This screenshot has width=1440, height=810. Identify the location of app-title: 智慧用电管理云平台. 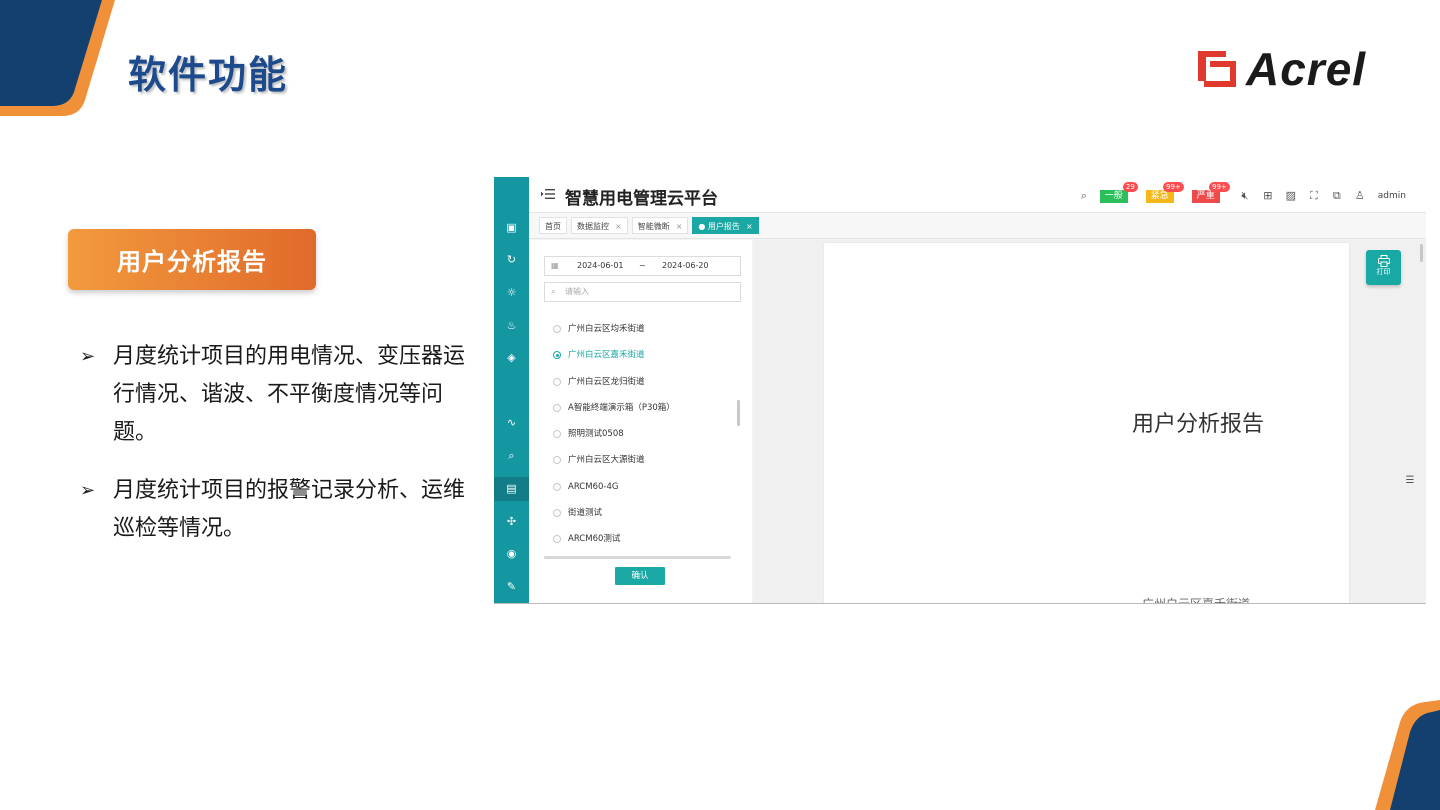
(641, 199).